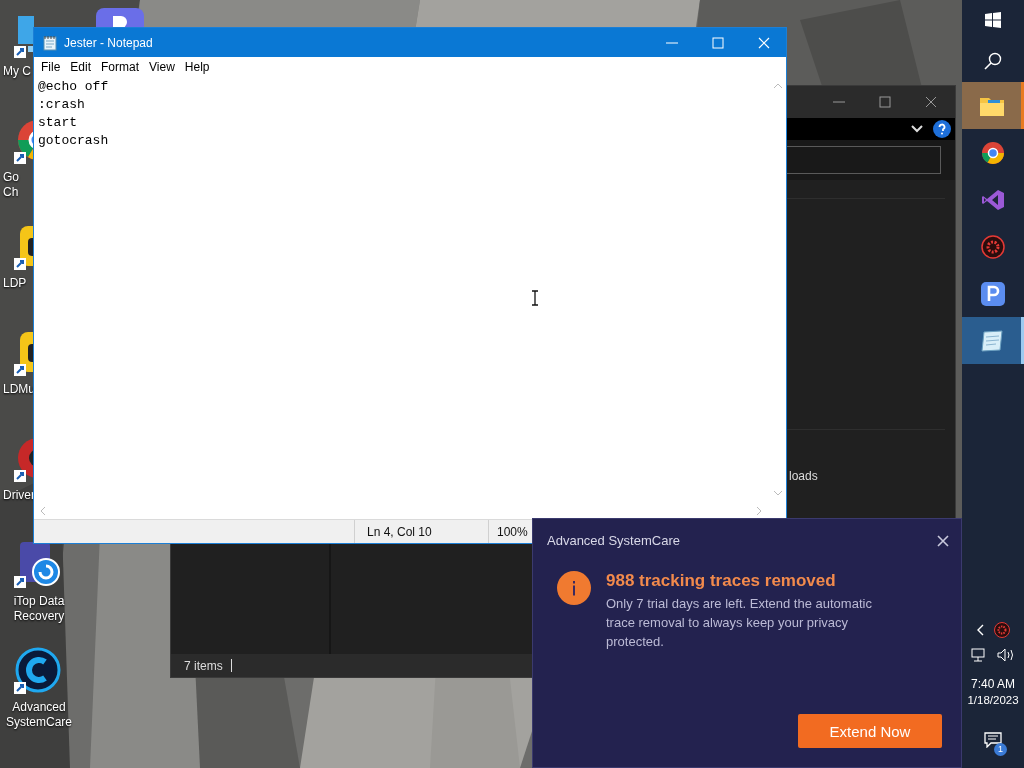 This screenshot has height=768, width=1024. Describe the element at coordinates (38, 670) in the screenshot. I see `asc-shortcut-icon` at that location.